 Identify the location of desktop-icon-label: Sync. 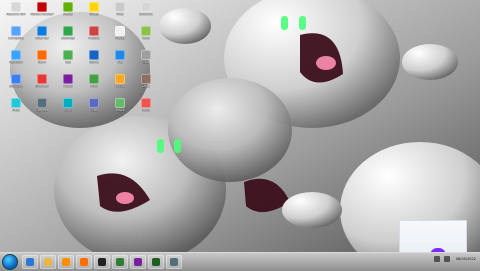
(68, 110).